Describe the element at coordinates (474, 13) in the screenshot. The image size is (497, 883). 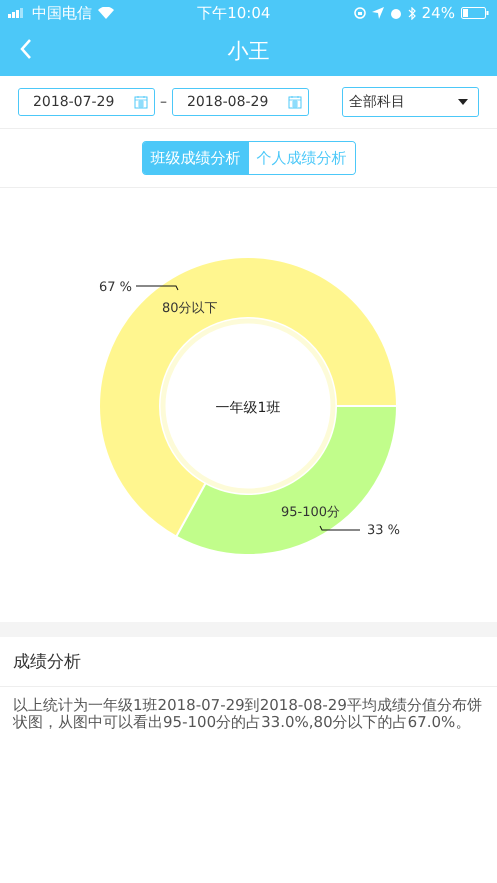
I see `battery-icon` at that location.